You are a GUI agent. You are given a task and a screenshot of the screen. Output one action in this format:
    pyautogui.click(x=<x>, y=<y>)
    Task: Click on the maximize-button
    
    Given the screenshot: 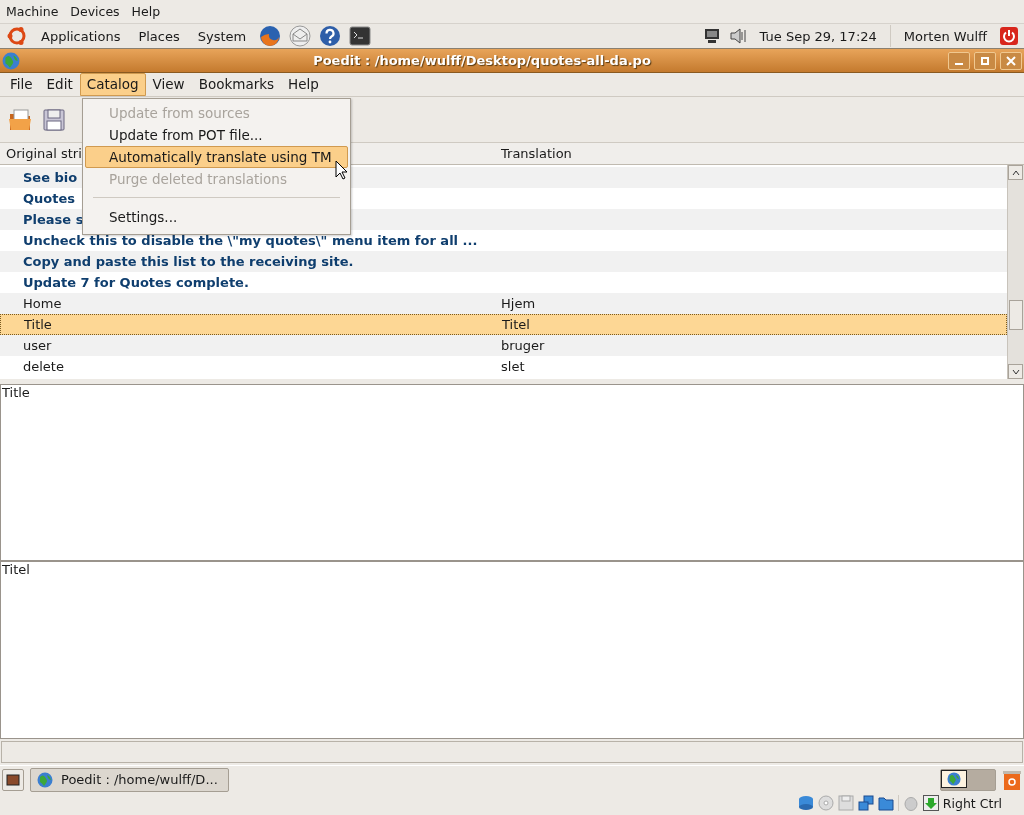 What is the action you would take?
    pyautogui.click(x=985, y=60)
    